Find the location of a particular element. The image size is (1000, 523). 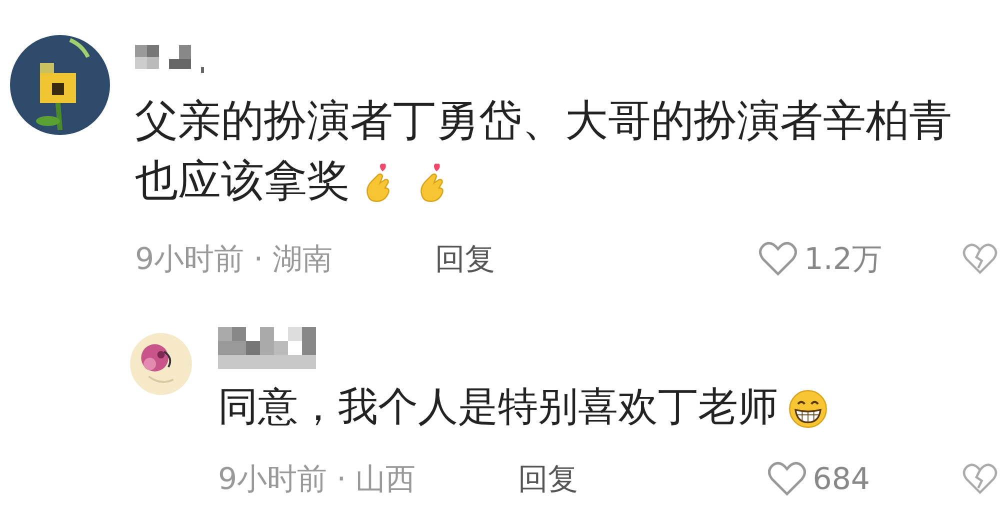

timestamp-location: 9小时前 · 湖南 is located at coordinates (234, 259).